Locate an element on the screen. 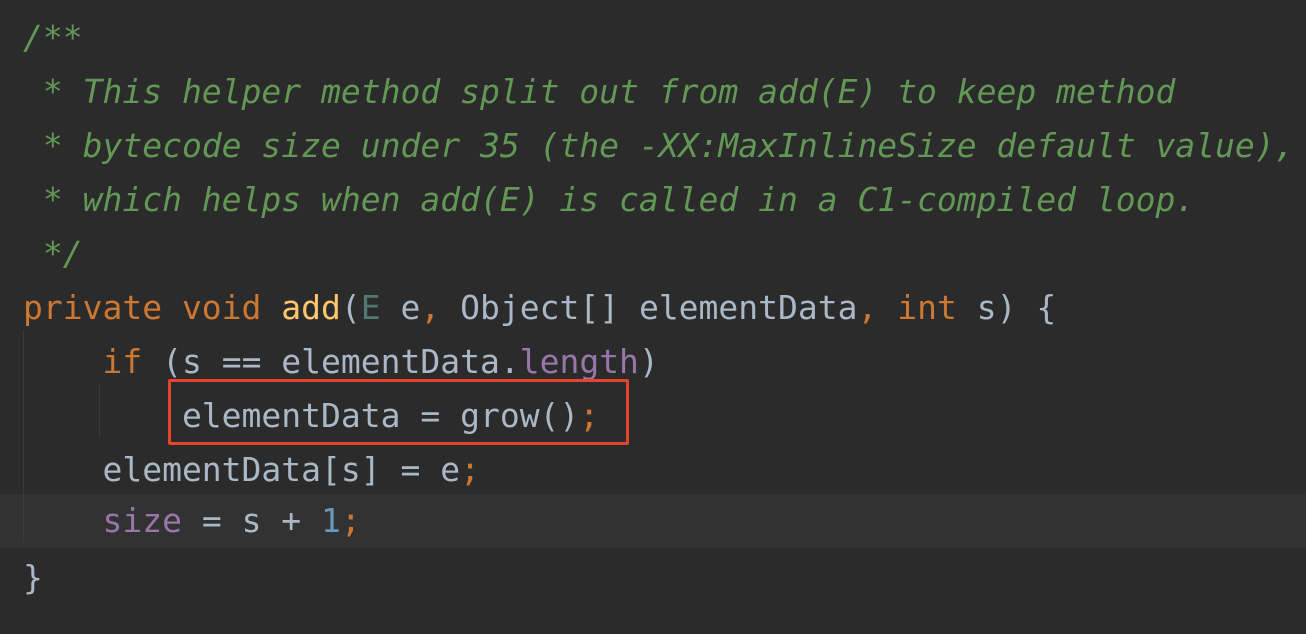 This screenshot has height=634, width=1306. code-token: elementData[s] = e is located at coordinates (242, 469).